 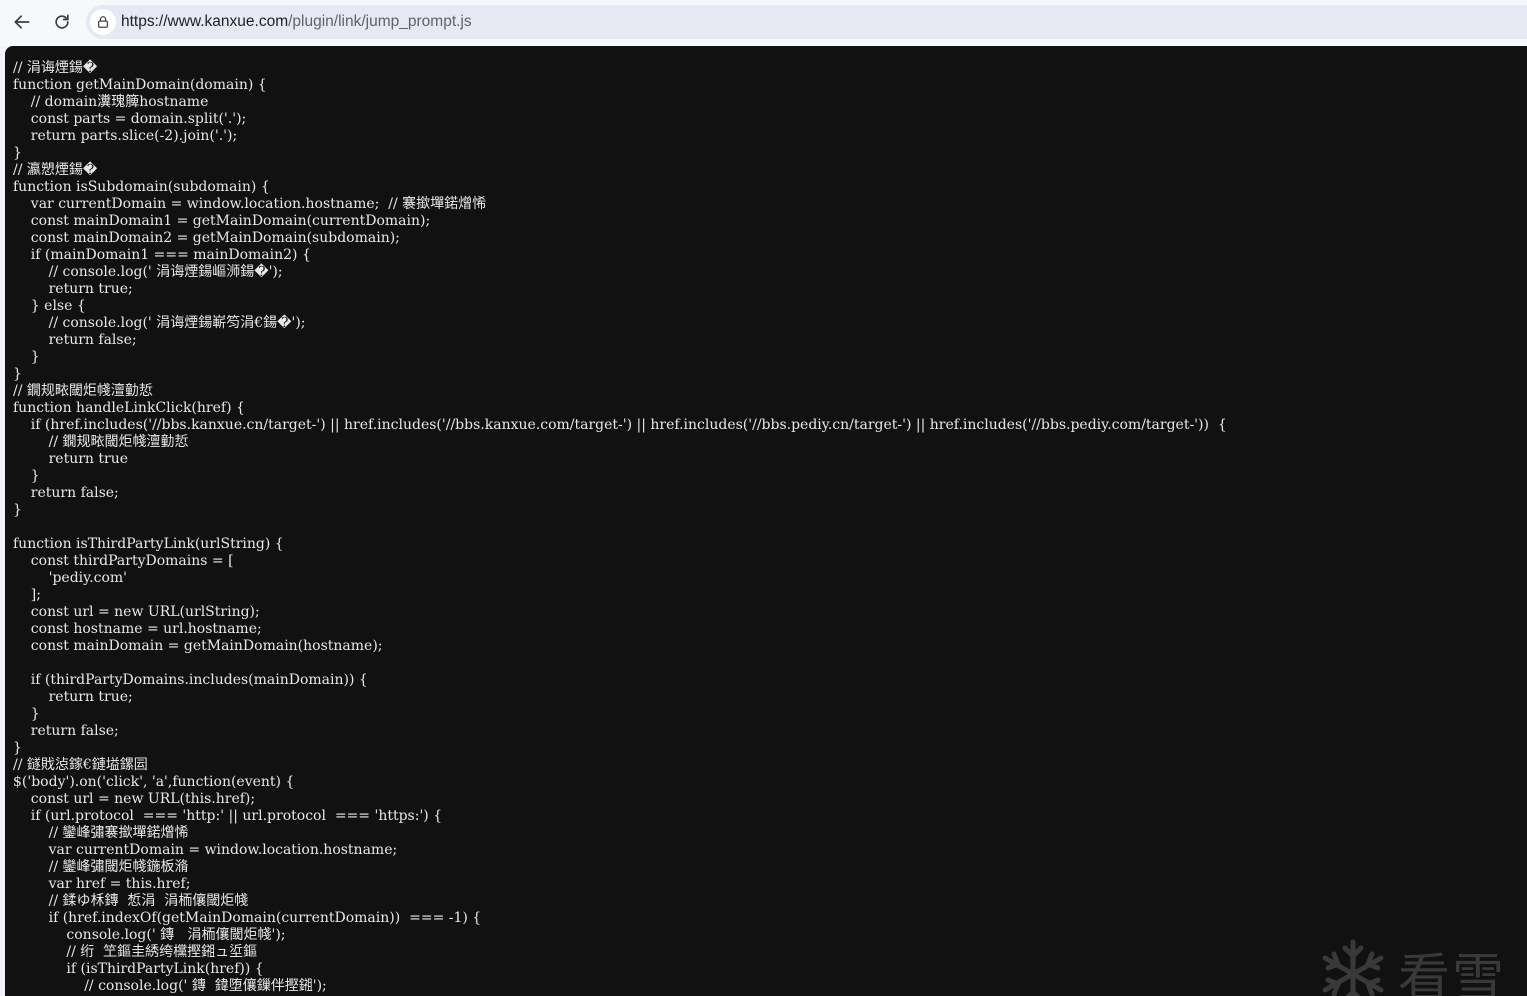 I want to click on code-line: // 涓诲煙鍚�, so click(x=770, y=68).